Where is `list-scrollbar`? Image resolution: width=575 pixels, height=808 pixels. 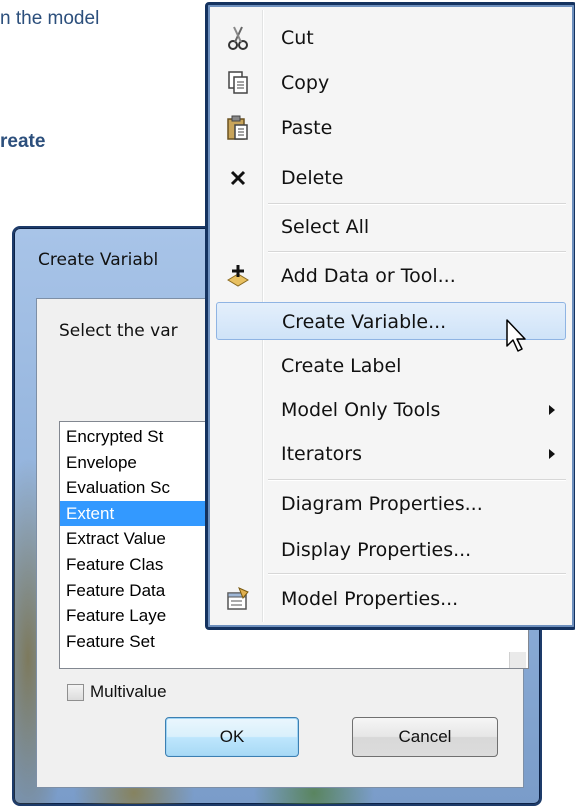
list-scrollbar is located at coordinates (517, 660).